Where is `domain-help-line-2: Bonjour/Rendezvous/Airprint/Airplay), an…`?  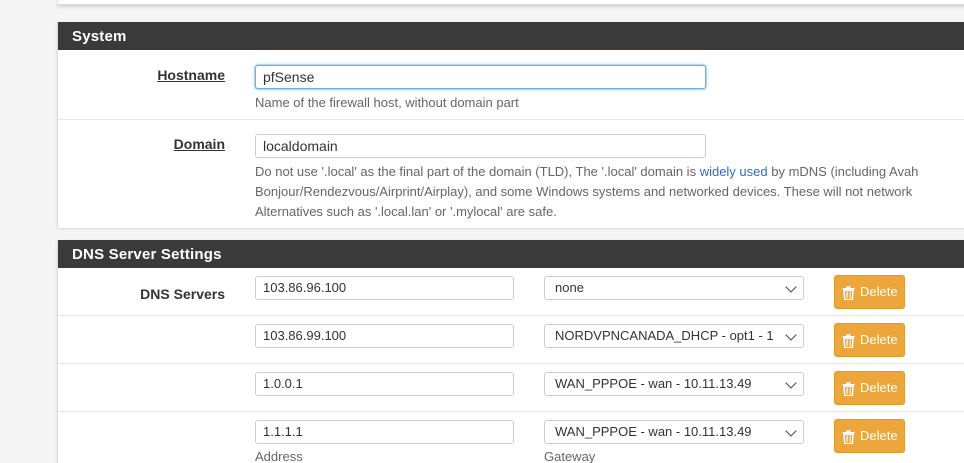
domain-help-line-2: Bonjour/Rendezvous/Airprint/Airplay), an… is located at coordinates (584, 191).